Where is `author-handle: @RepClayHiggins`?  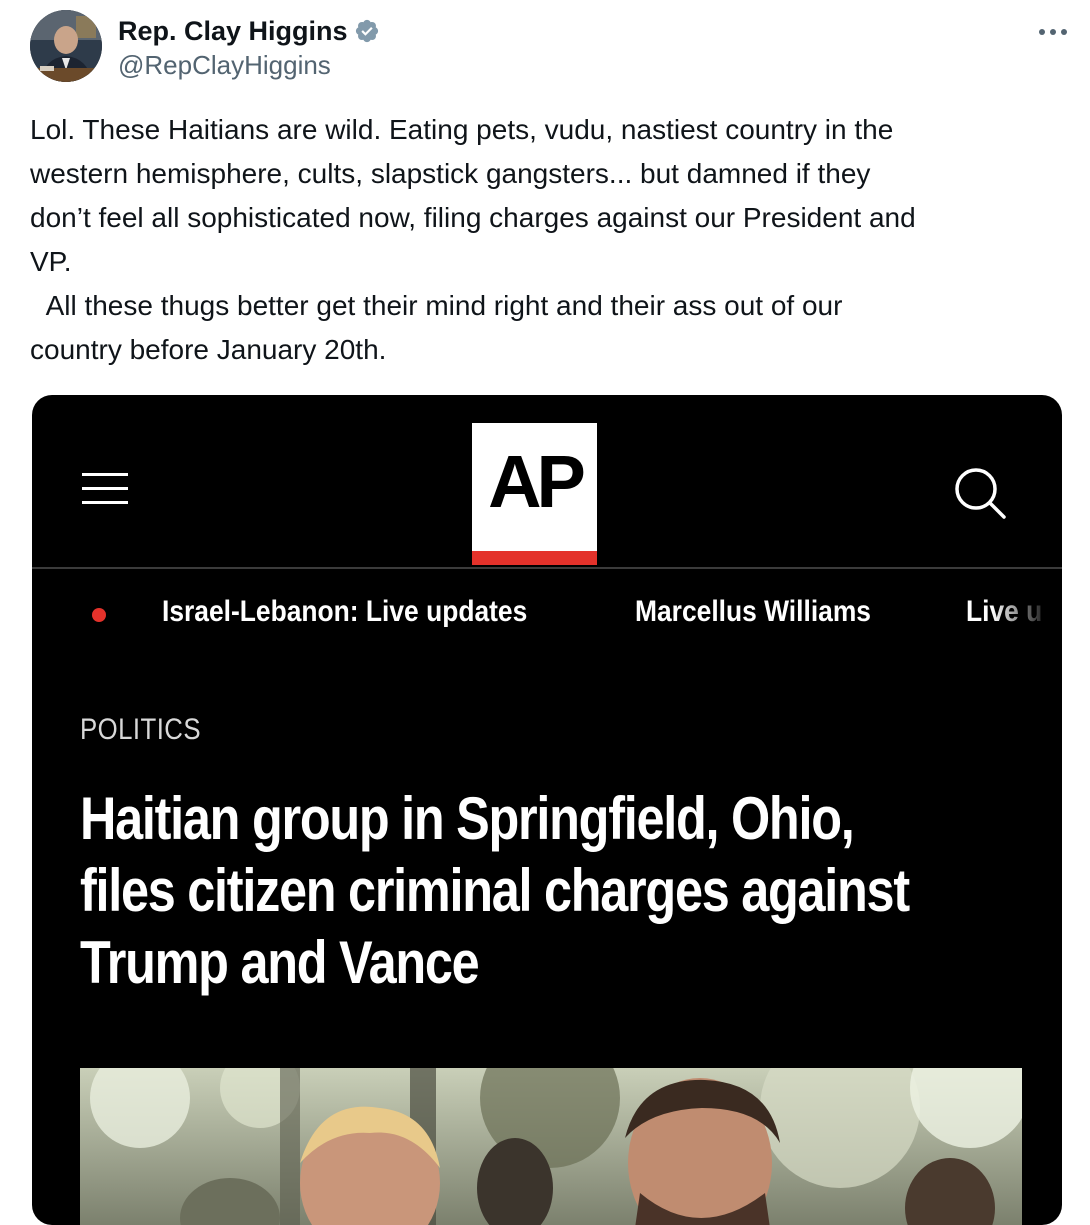 author-handle: @RepClayHiggins is located at coordinates (249, 65).